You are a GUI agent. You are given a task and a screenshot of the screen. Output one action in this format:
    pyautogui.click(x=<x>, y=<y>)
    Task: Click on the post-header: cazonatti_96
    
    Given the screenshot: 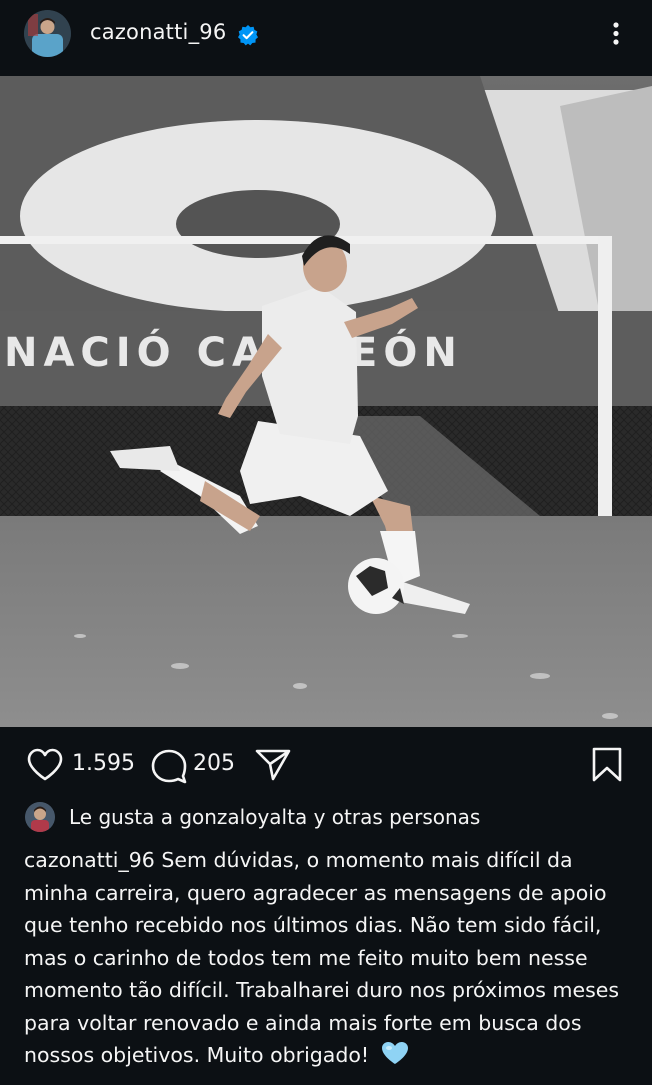 What is the action you would take?
    pyautogui.click(x=326, y=38)
    